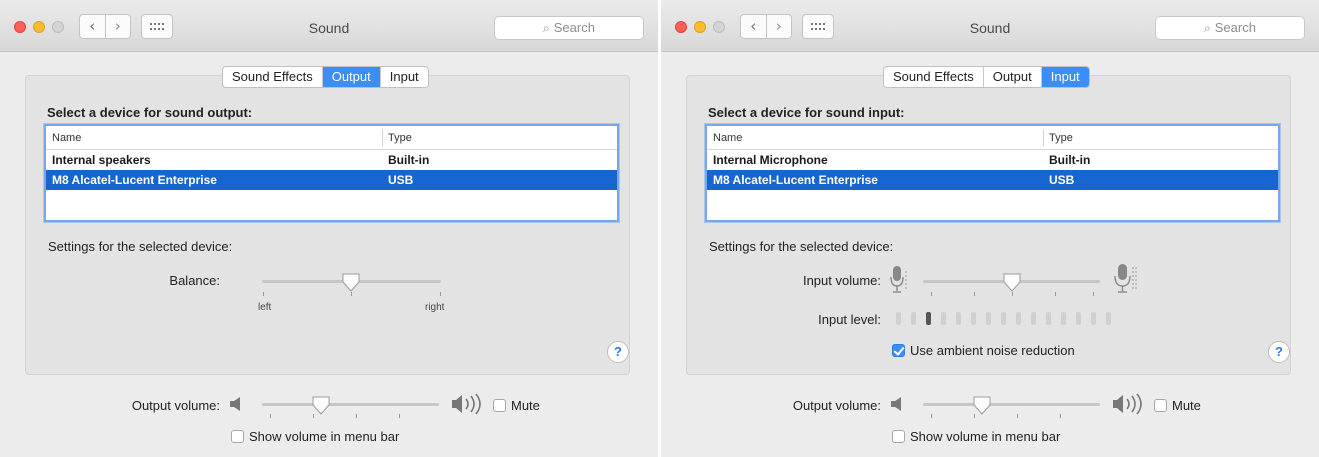 This screenshot has height=457, width=1319. I want to click on device-name: Internal Microphone, so click(770, 160).